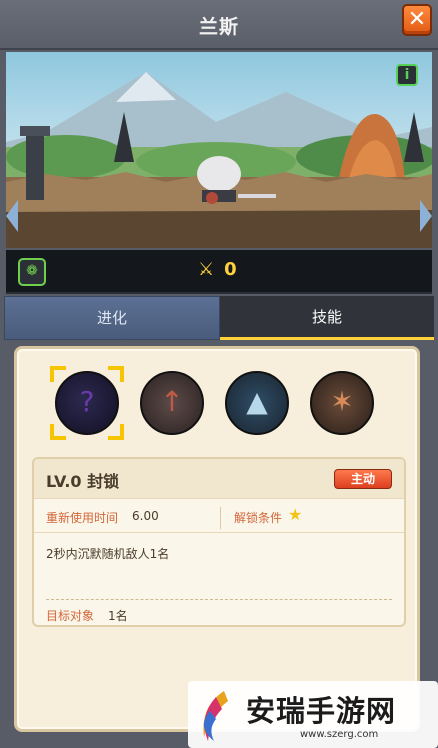  I want to click on prev-hero-arrow, so click(12, 216).